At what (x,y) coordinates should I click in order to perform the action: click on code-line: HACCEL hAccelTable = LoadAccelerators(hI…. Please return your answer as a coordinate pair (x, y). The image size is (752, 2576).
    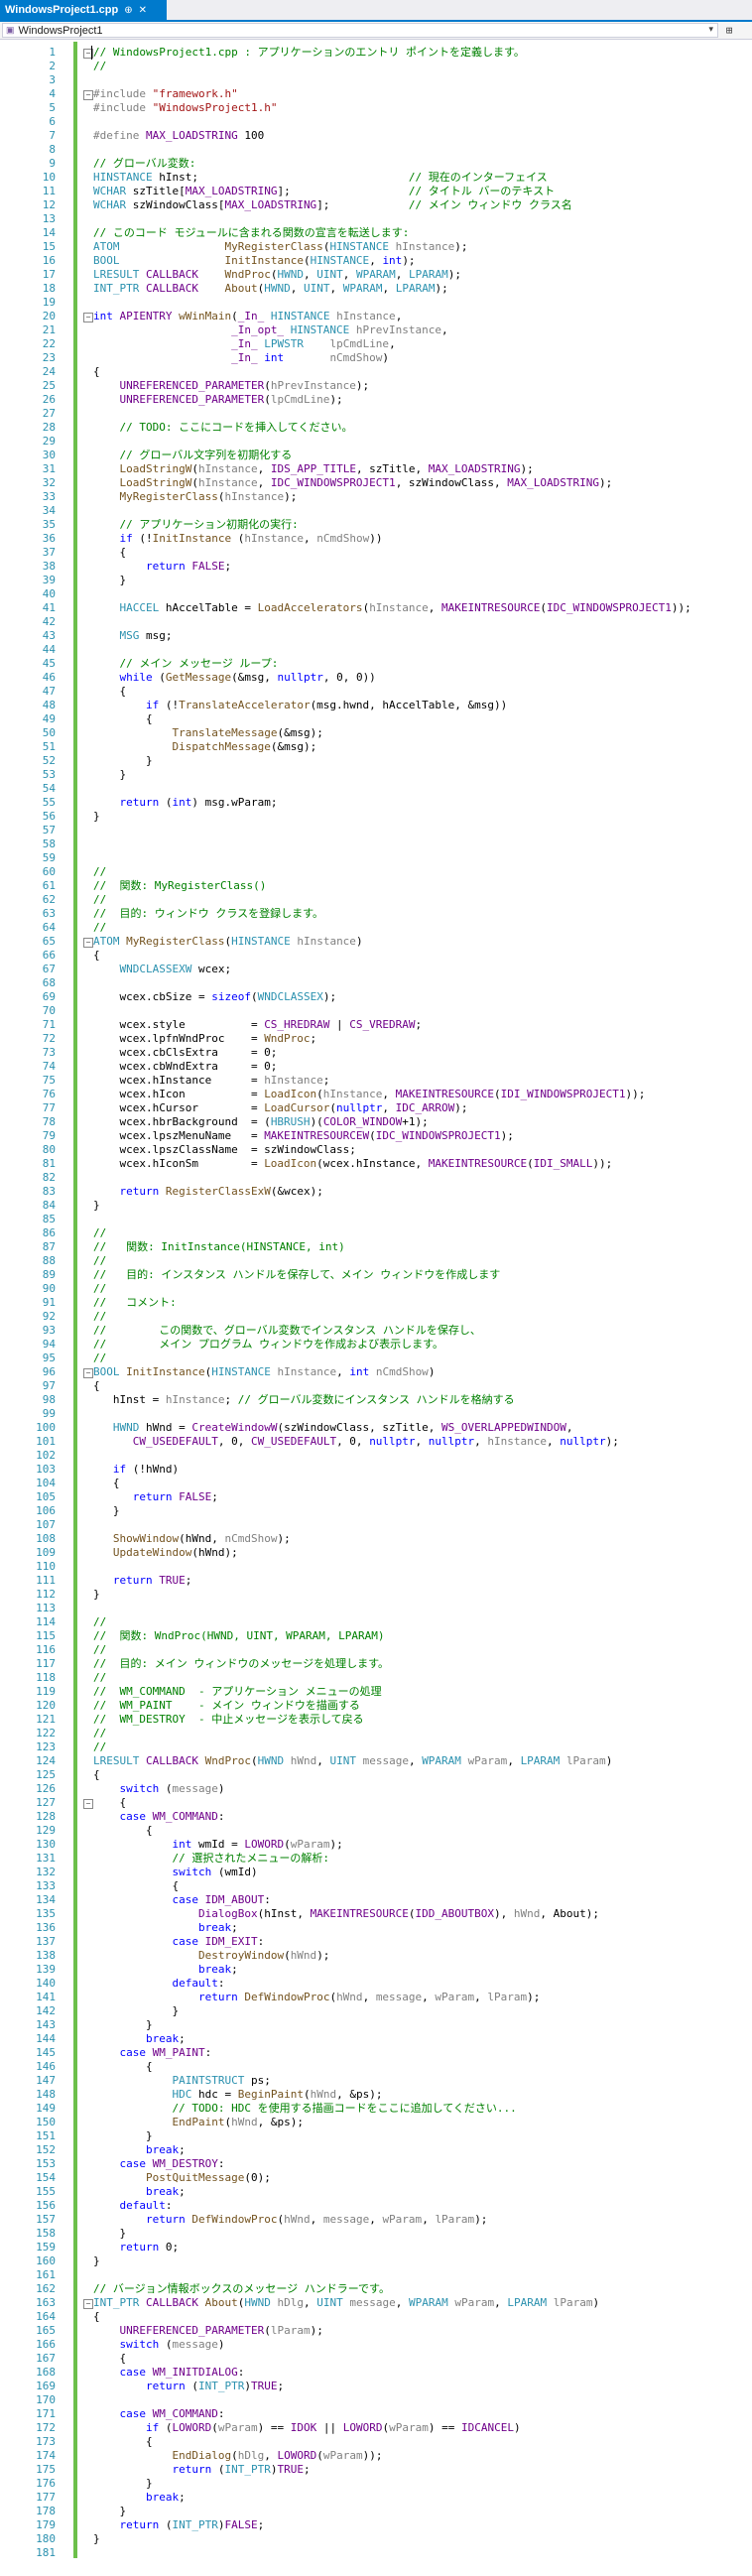
    Looking at the image, I should click on (392, 608).